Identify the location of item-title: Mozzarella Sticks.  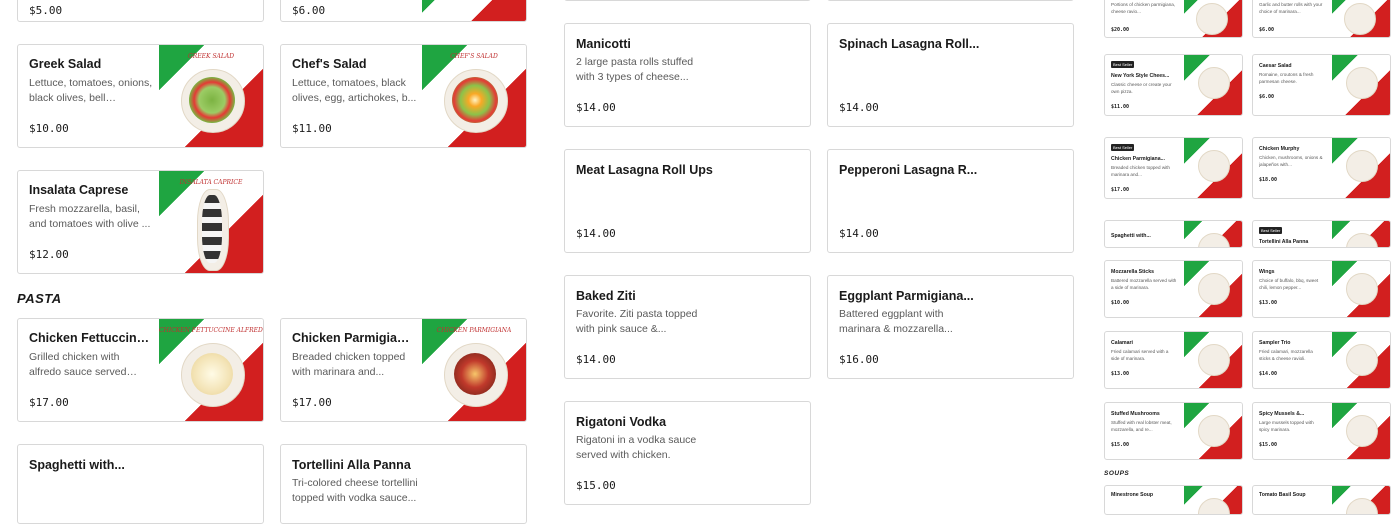
(1132, 272).